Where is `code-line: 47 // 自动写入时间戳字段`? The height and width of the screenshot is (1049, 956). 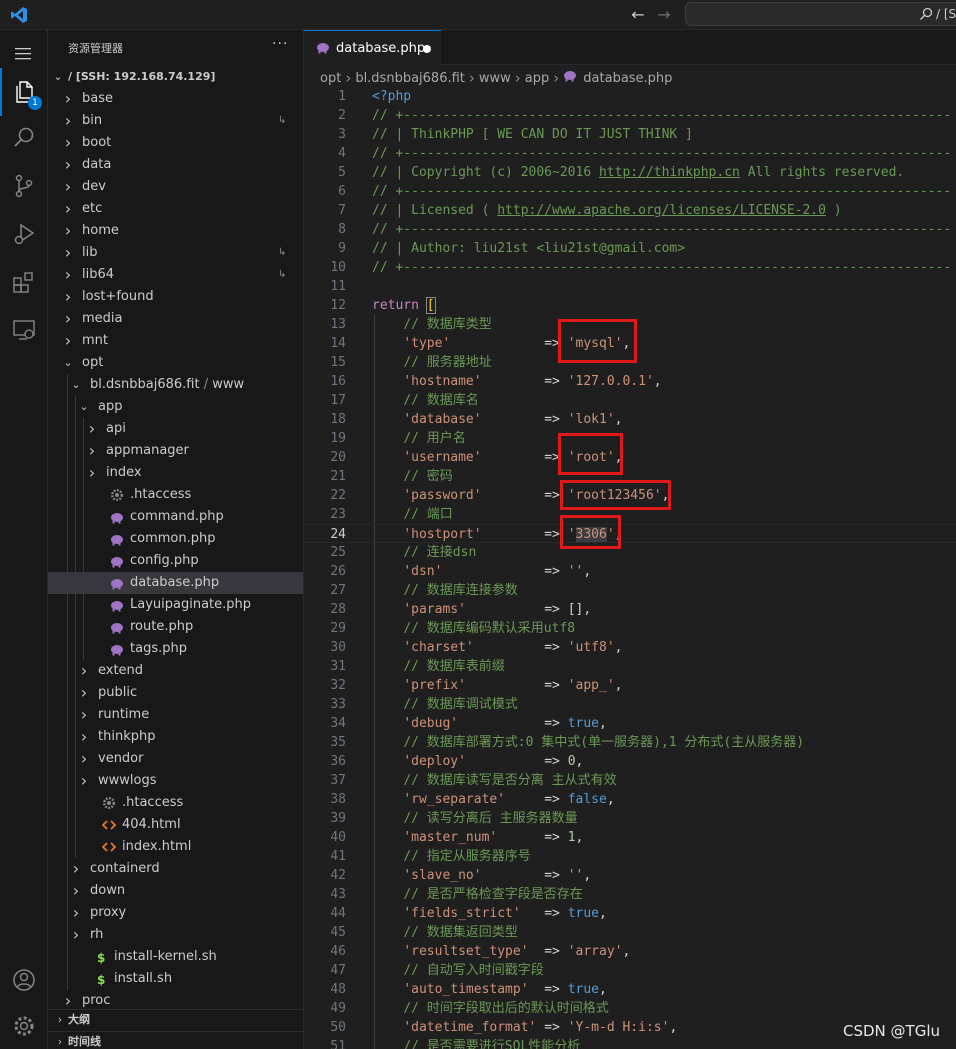
code-line: 47 // 自动写入时间戳字段 is located at coordinates (630, 970).